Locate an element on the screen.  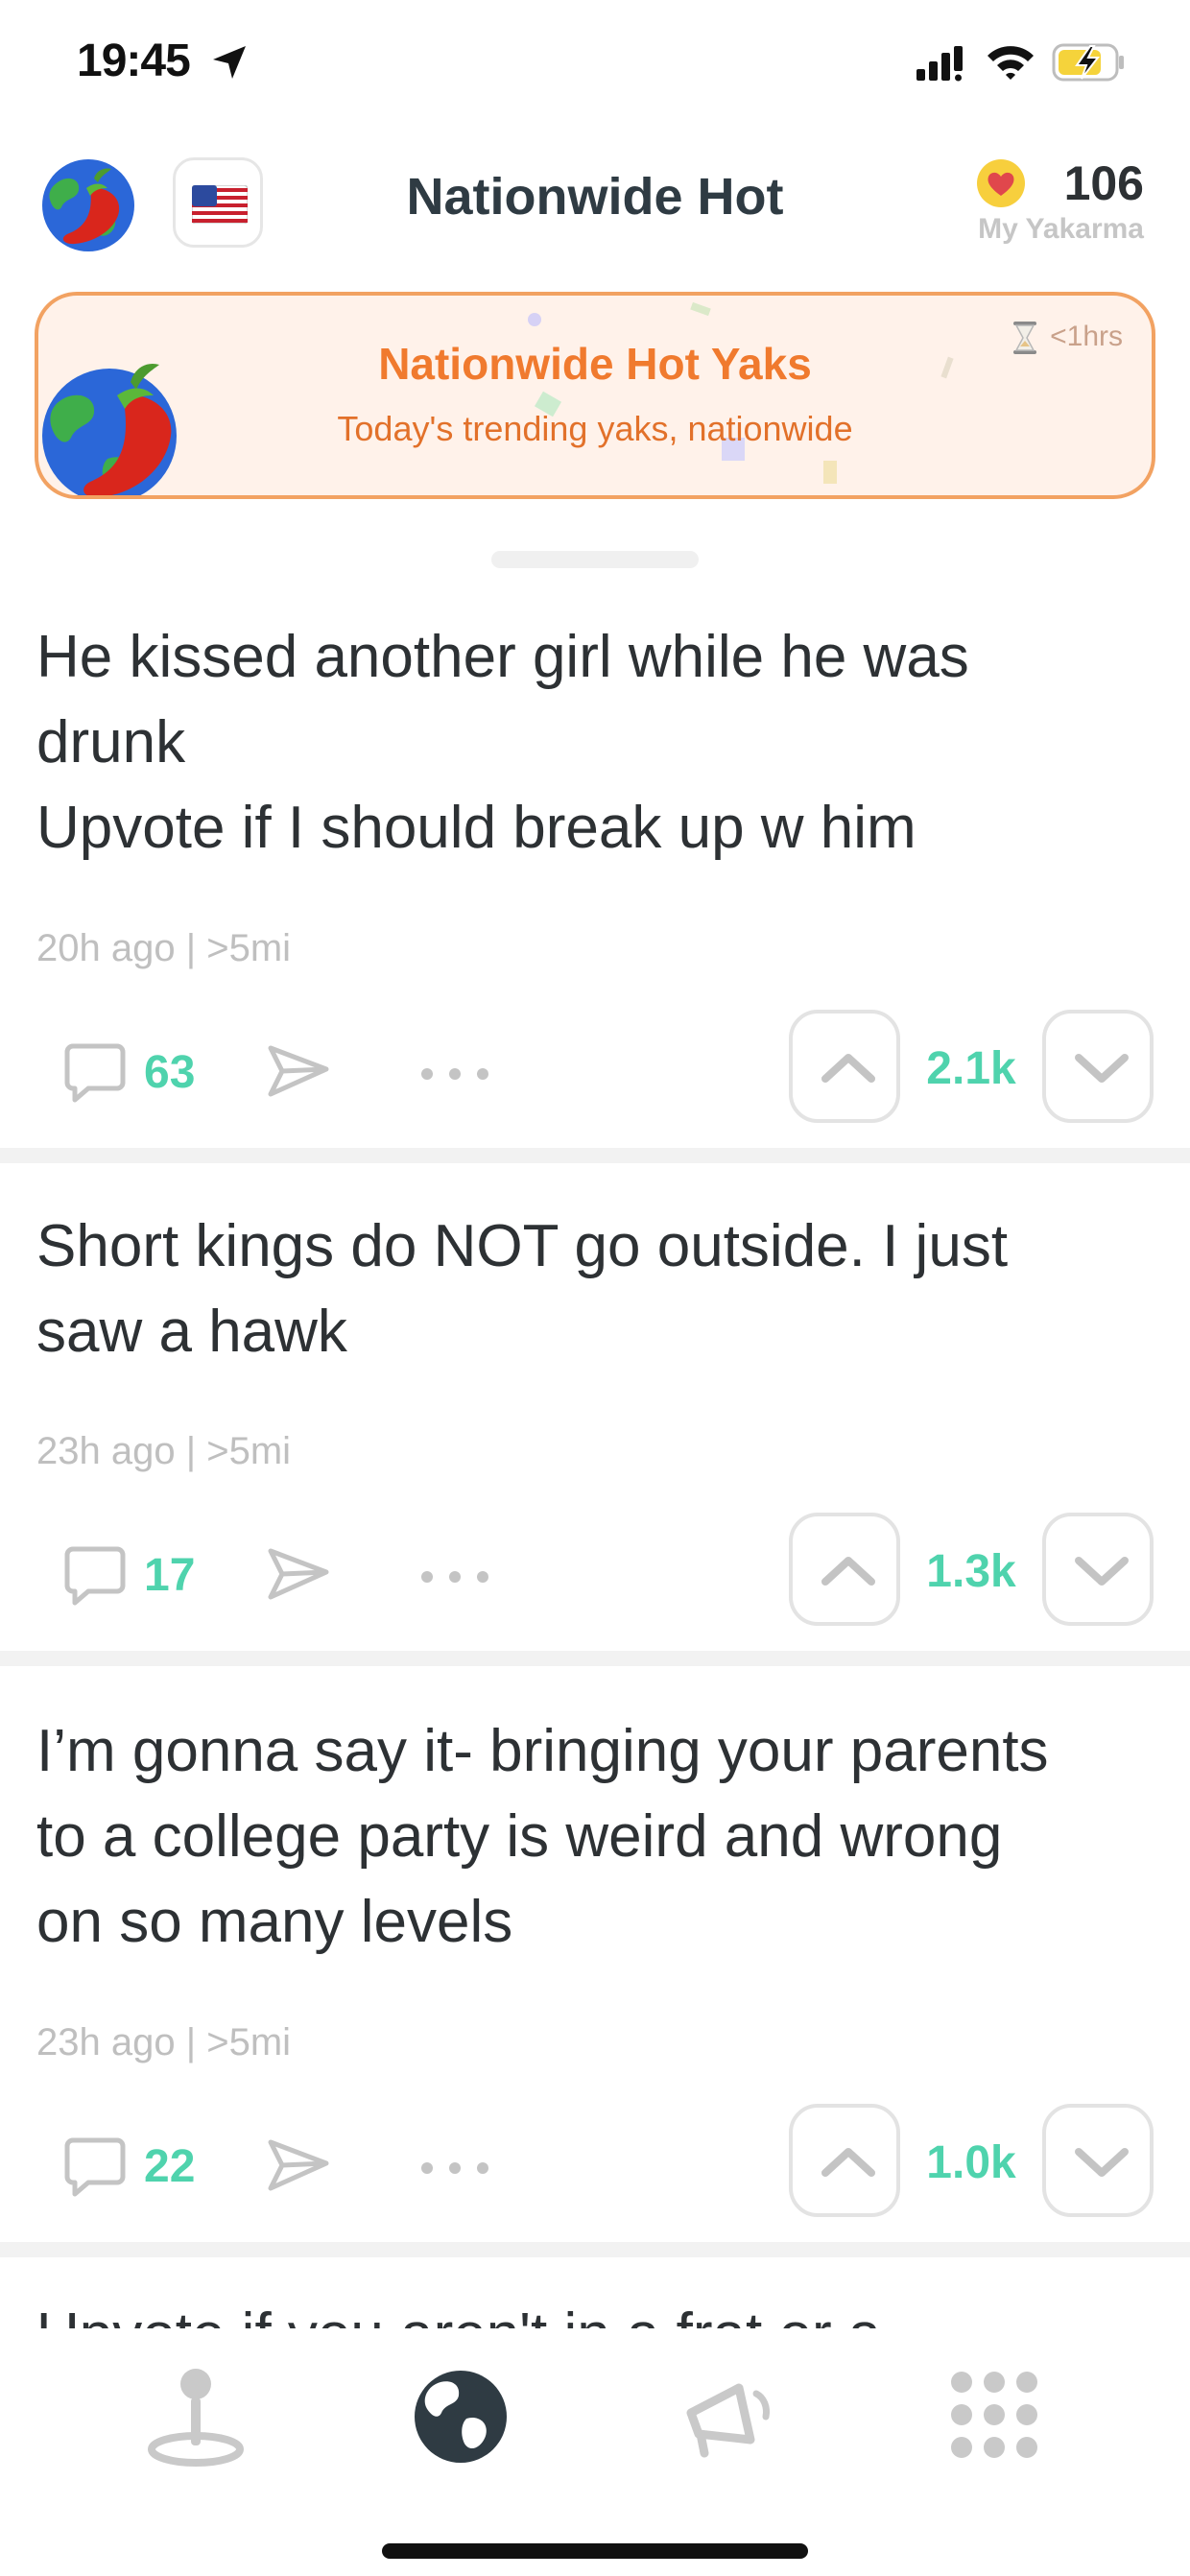
comment-count: 17 is located at coordinates (170, 1575).